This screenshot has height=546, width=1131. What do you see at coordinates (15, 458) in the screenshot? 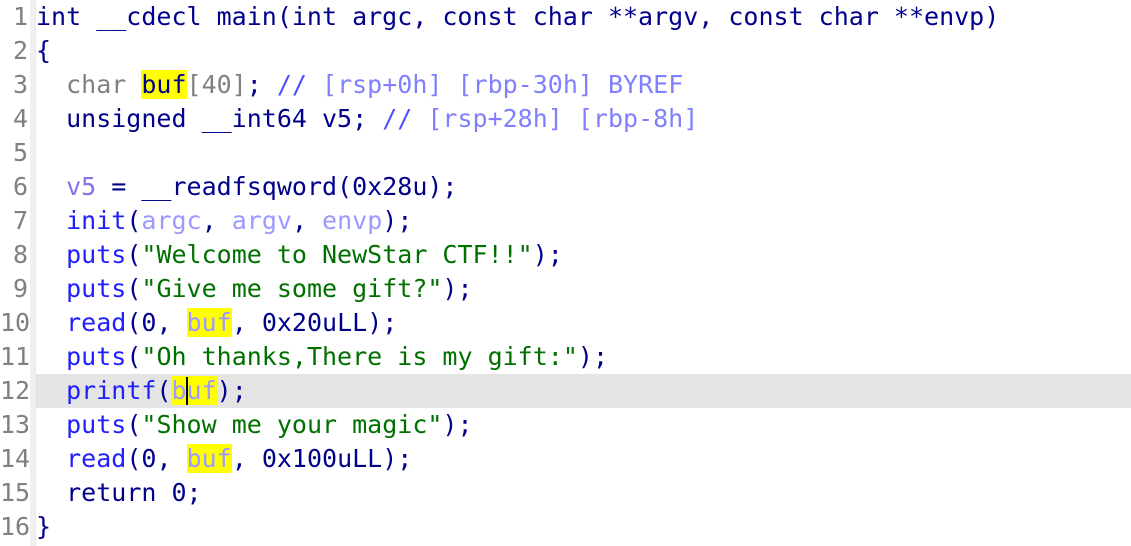
I see `line-number: 14` at bounding box center [15, 458].